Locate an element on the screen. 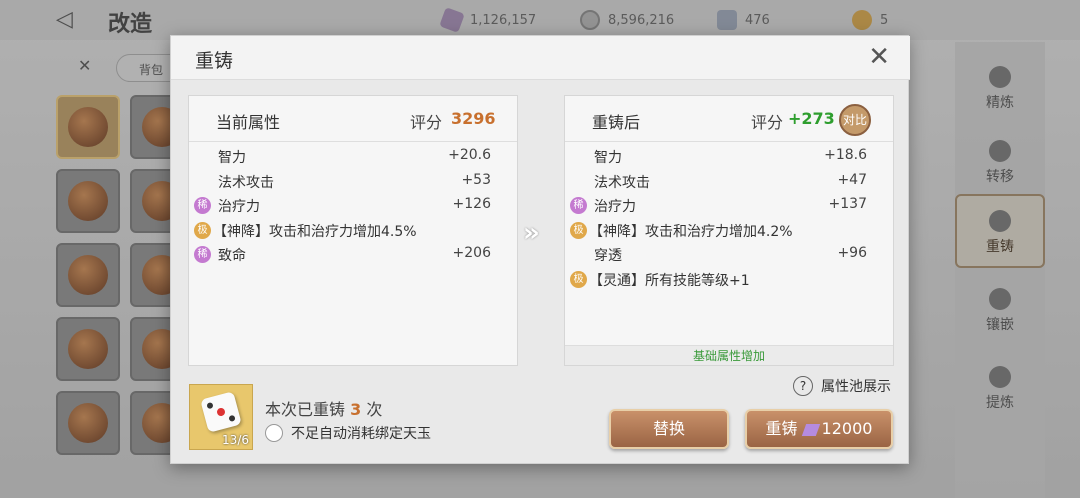  reforge-count: 3 is located at coordinates (356, 409).